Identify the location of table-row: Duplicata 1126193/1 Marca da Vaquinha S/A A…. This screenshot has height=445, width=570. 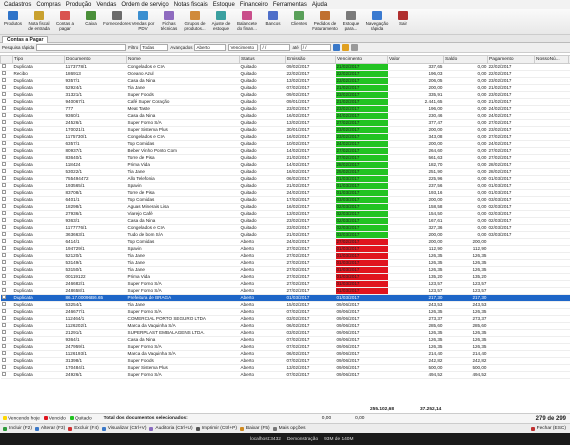
(285, 354).